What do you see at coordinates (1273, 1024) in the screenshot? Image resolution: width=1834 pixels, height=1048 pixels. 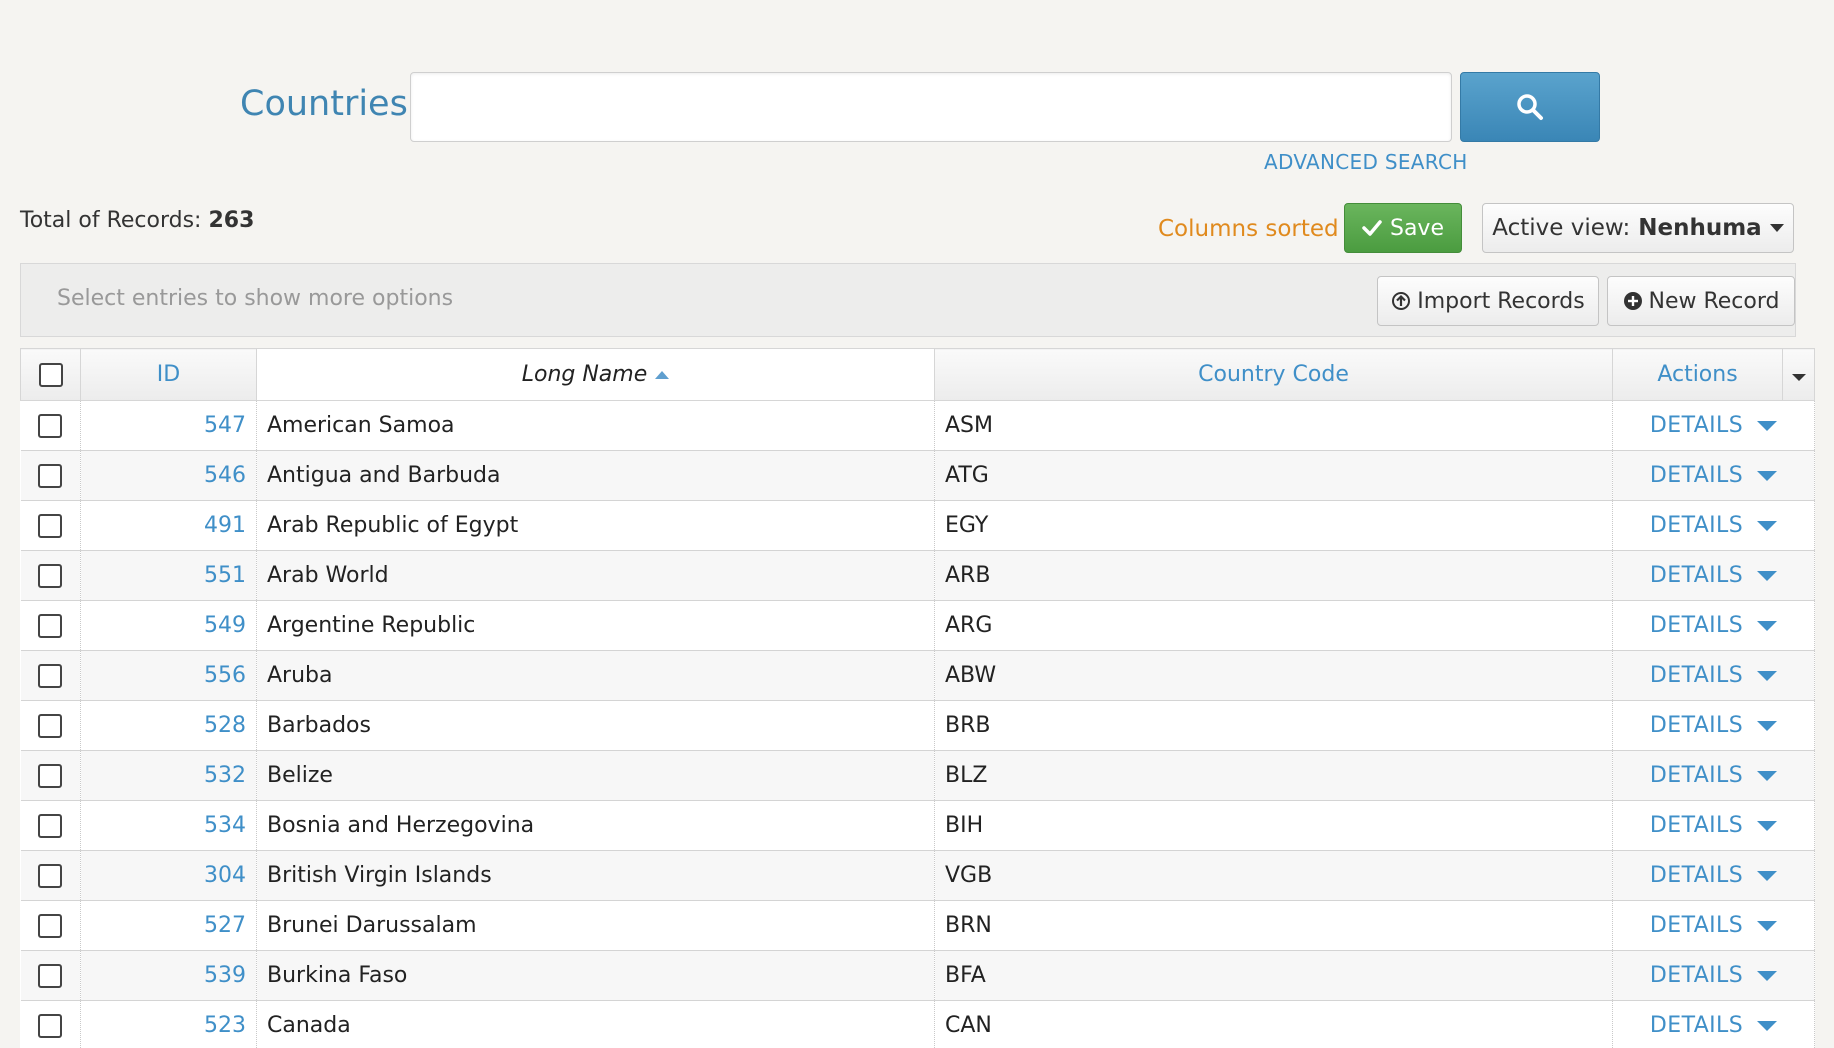 I see `row-country-code: CAN` at bounding box center [1273, 1024].